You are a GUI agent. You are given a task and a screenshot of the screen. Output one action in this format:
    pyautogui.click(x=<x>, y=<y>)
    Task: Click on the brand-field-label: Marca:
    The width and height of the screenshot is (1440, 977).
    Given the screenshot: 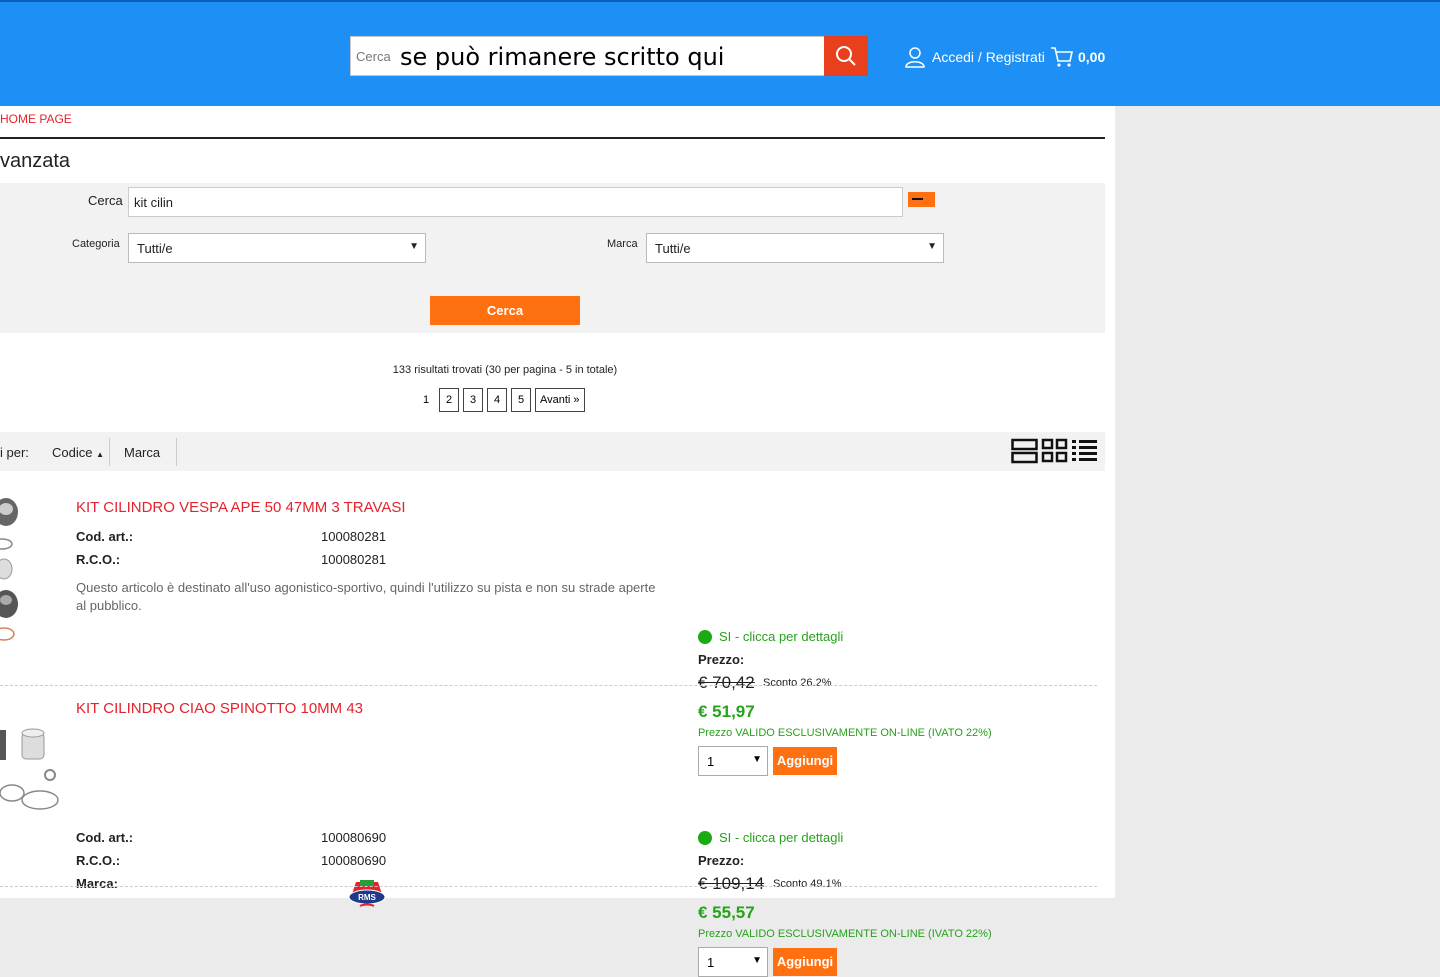 What is the action you would take?
    pyautogui.click(x=97, y=883)
    